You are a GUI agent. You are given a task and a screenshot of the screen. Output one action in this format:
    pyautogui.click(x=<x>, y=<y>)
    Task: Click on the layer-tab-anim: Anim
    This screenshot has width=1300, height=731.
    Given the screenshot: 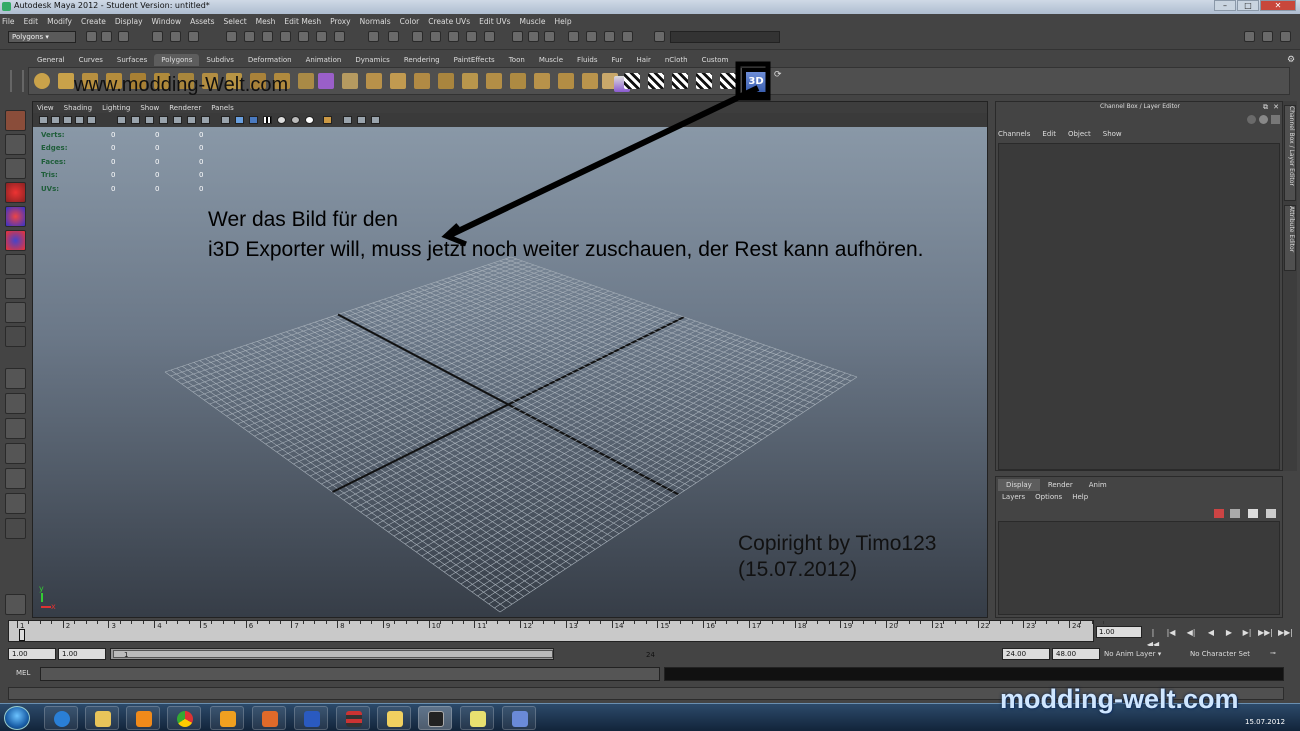 What is the action you would take?
    pyautogui.click(x=1098, y=485)
    